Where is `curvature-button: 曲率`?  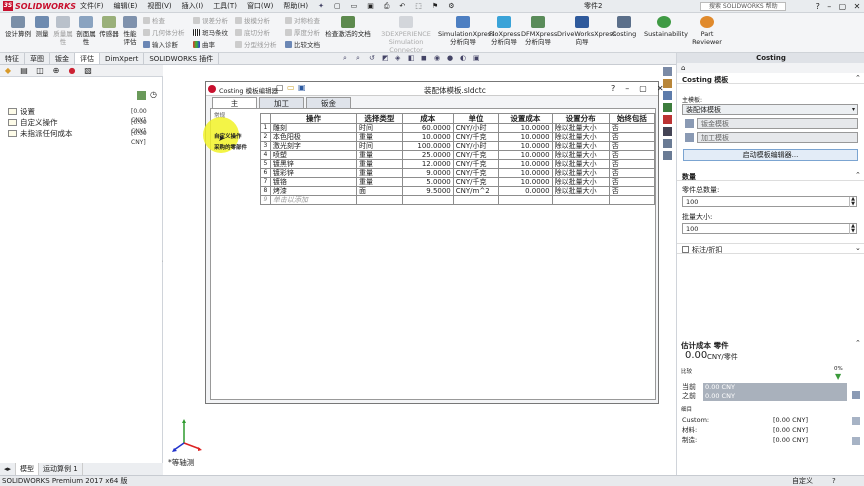
curvature-button: 曲率 is located at coordinates (204, 45).